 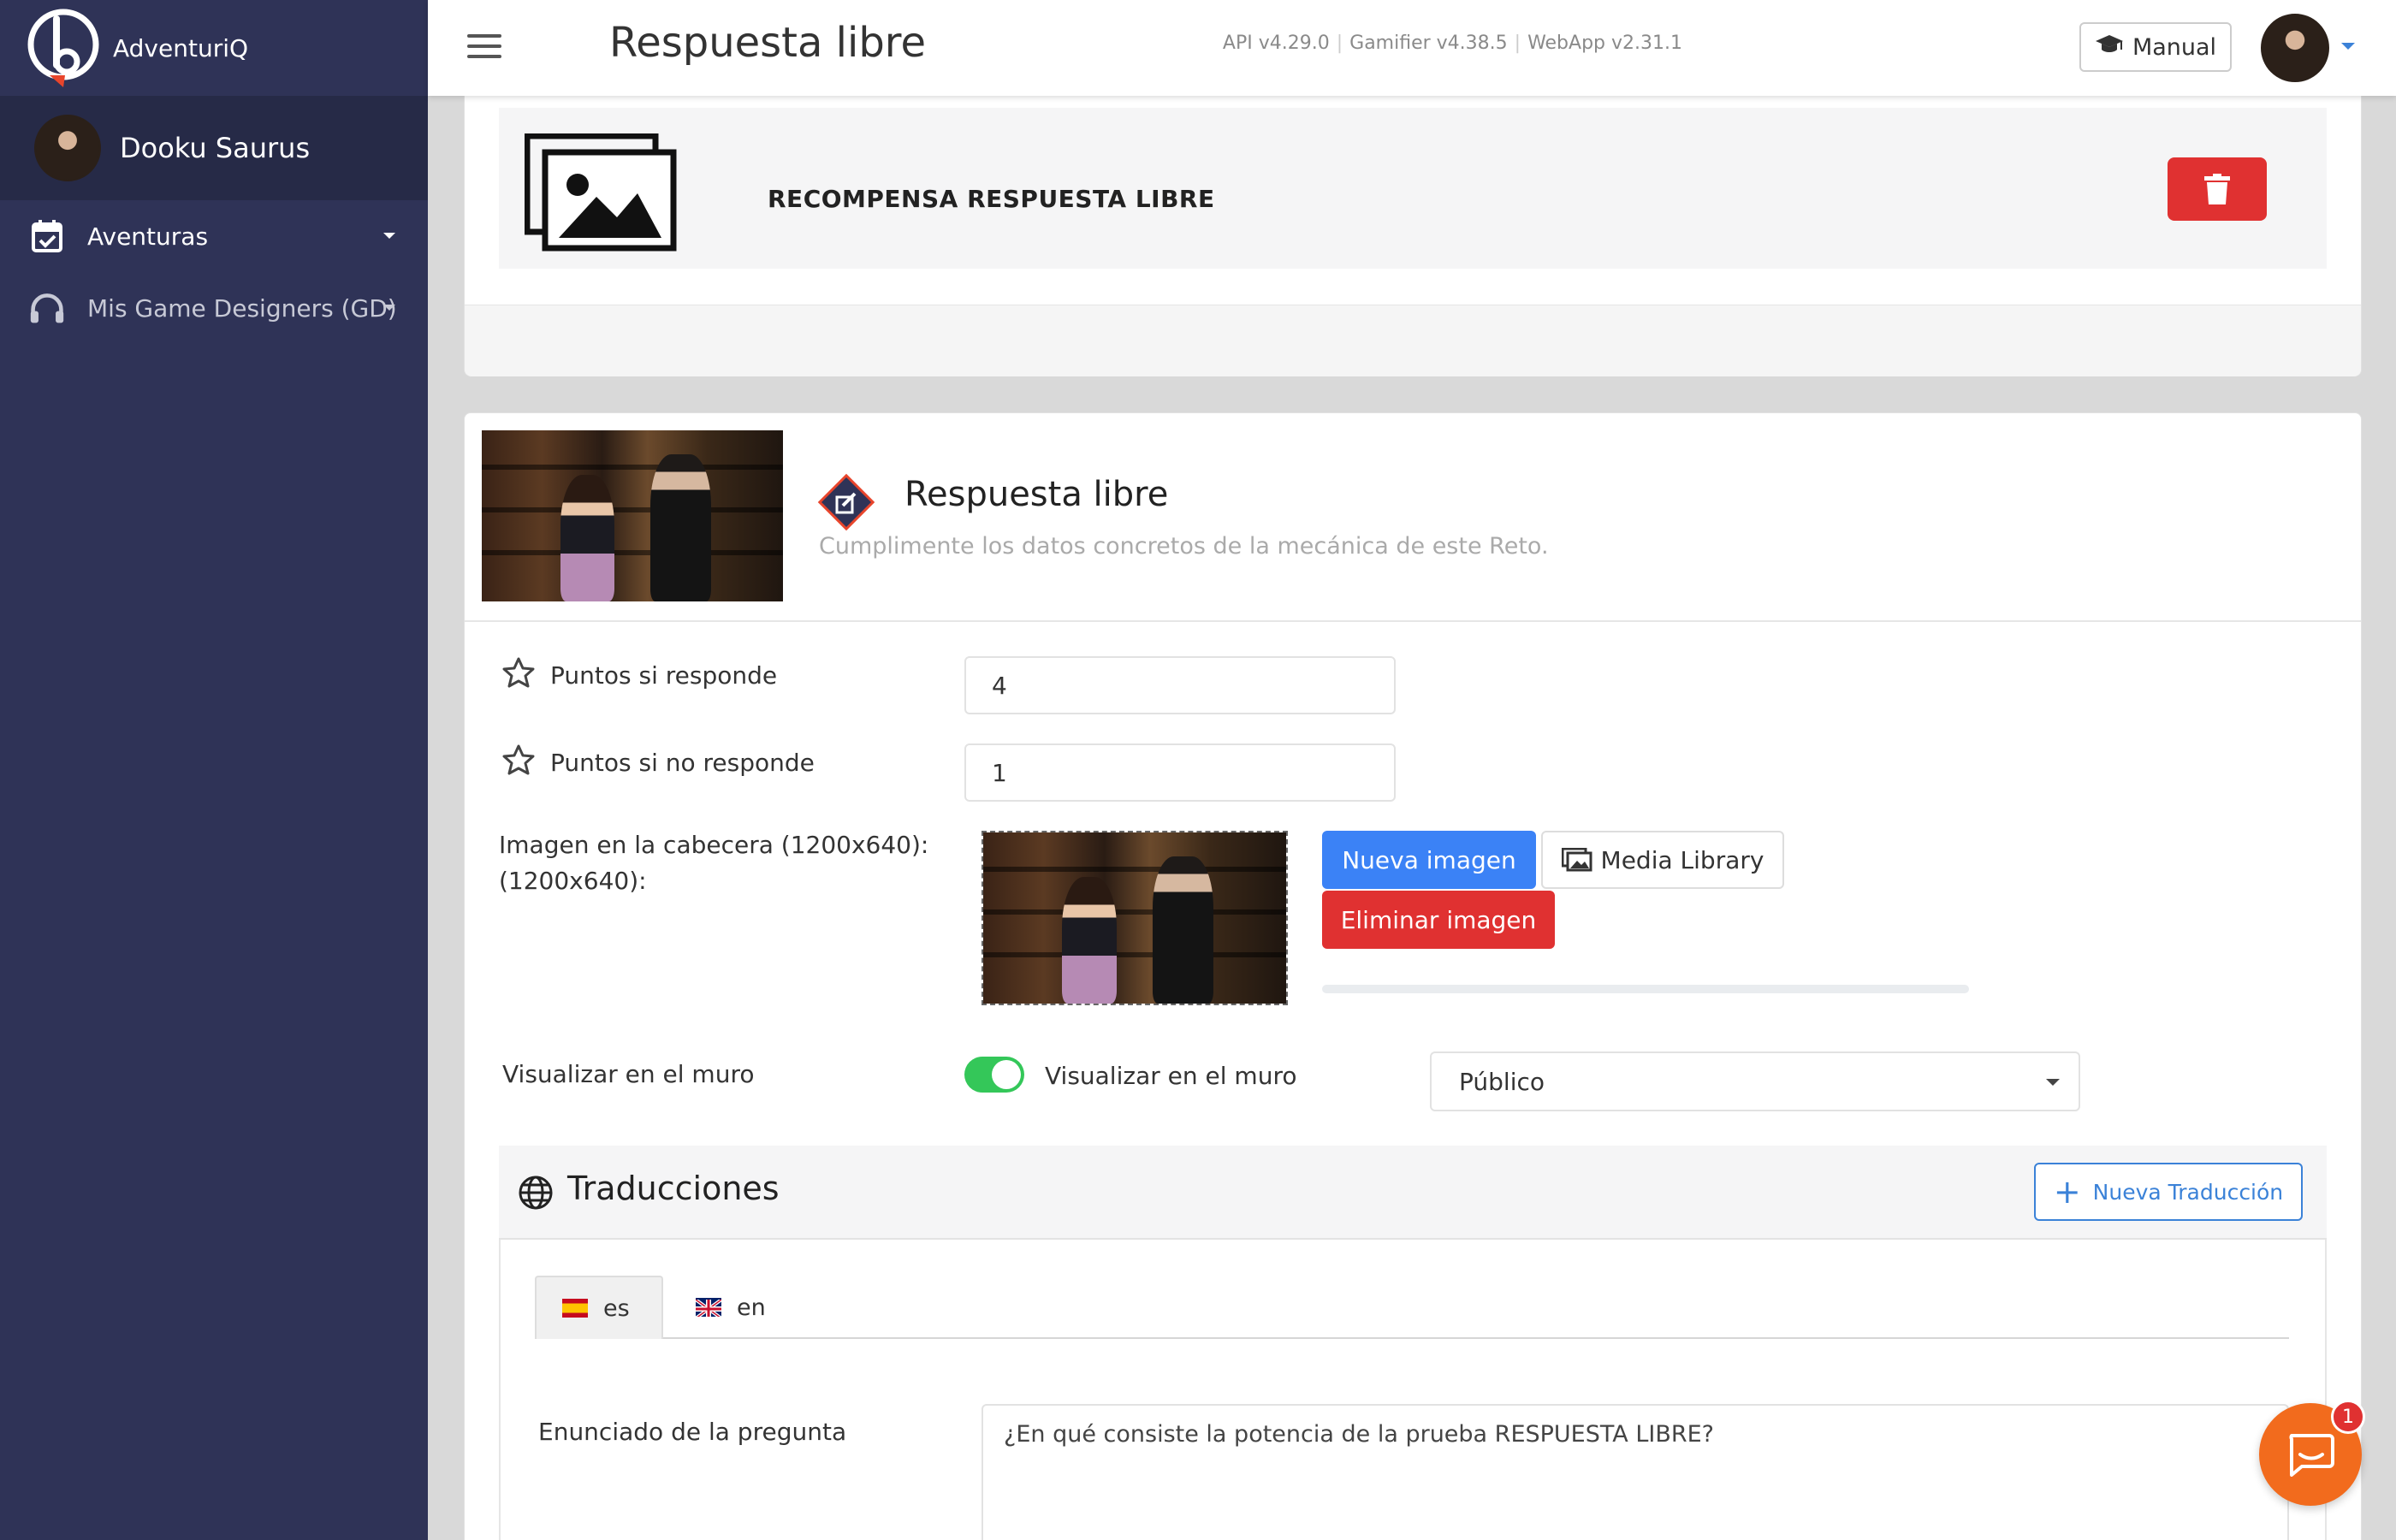 What do you see at coordinates (148, 236) in the screenshot?
I see `sidebar-item-label: Aventuras` at bounding box center [148, 236].